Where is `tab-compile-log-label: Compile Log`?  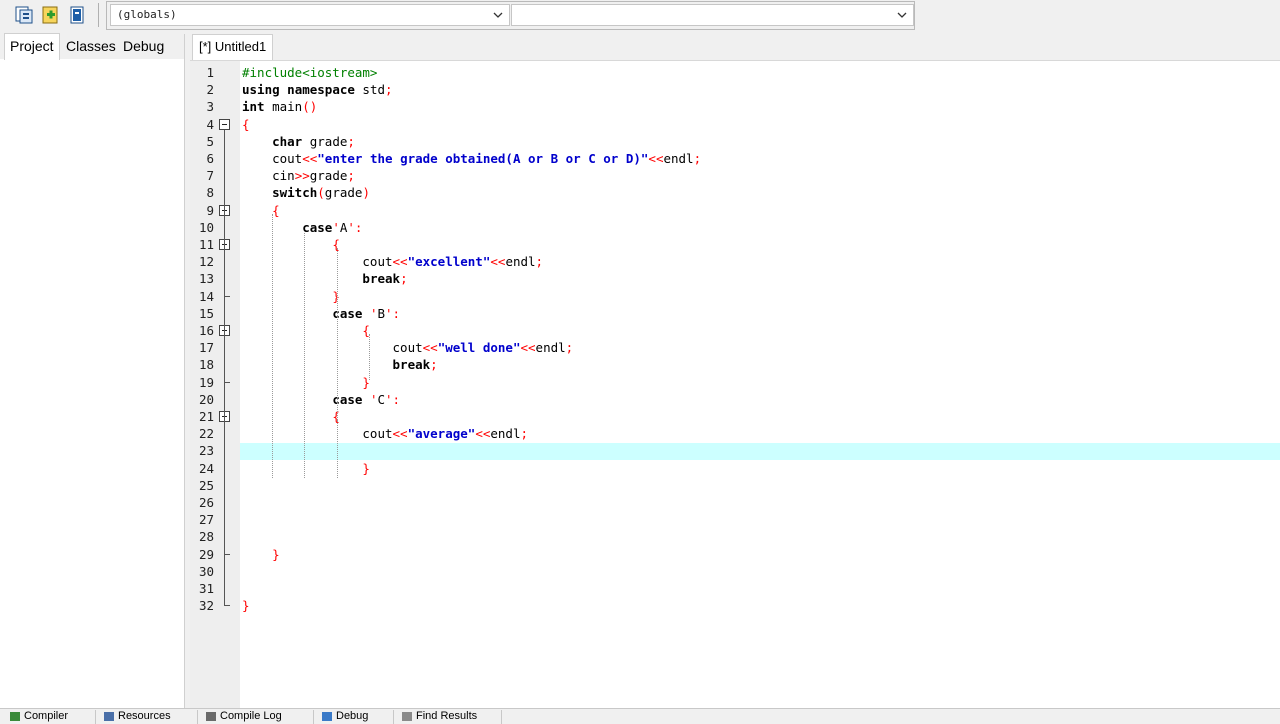 tab-compile-log-label: Compile Log is located at coordinates (251, 716).